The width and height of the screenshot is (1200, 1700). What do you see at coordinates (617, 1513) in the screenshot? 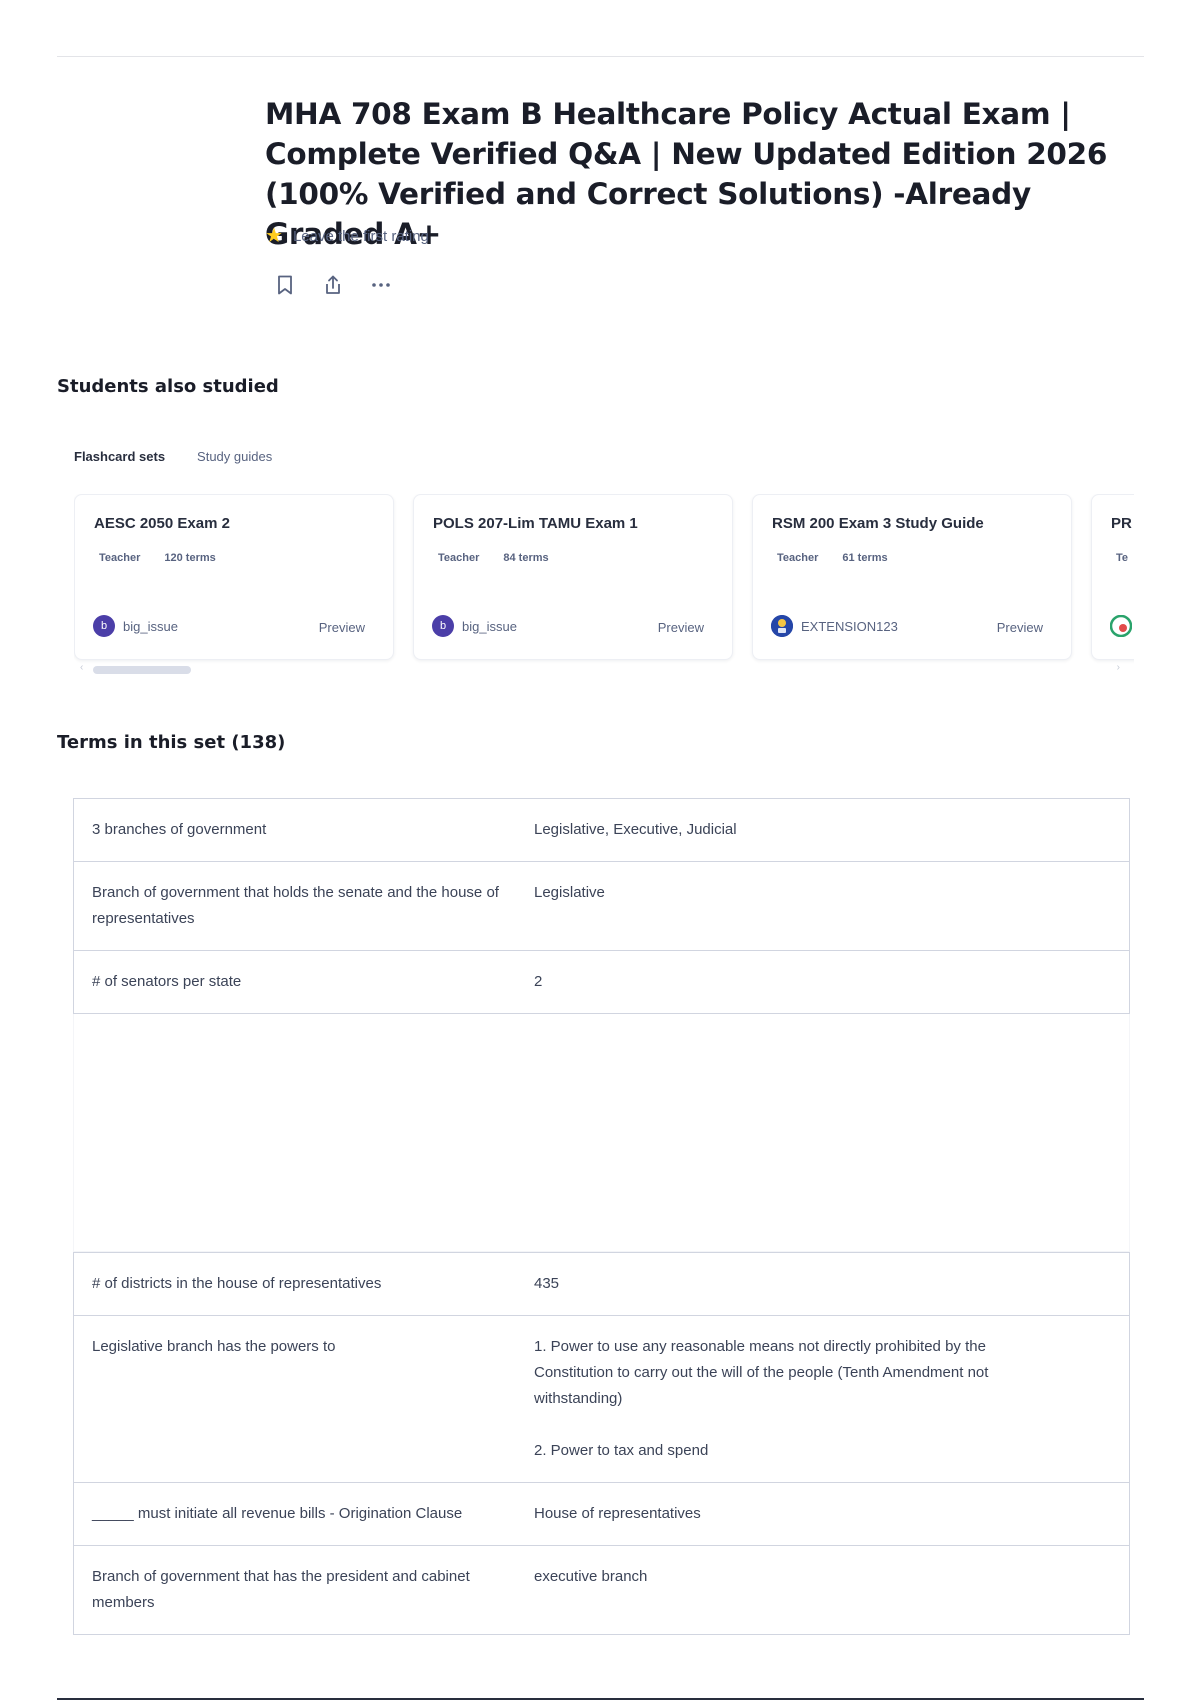
I see `definition-text: House of representatives` at bounding box center [617, 1513].